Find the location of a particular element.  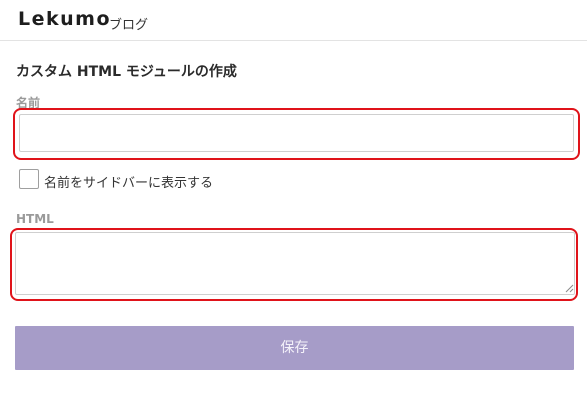

html-field-label: HTML is located at coordinates (35, 219).